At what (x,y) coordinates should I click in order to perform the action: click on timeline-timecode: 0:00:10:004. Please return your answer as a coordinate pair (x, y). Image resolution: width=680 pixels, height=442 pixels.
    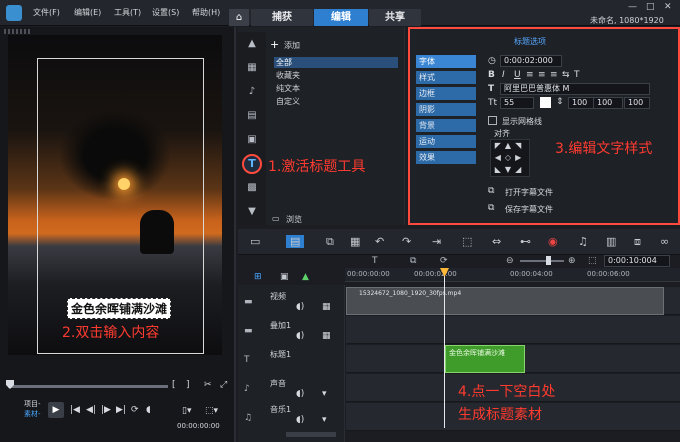
    Looking at the image, I should click on (637, 261).